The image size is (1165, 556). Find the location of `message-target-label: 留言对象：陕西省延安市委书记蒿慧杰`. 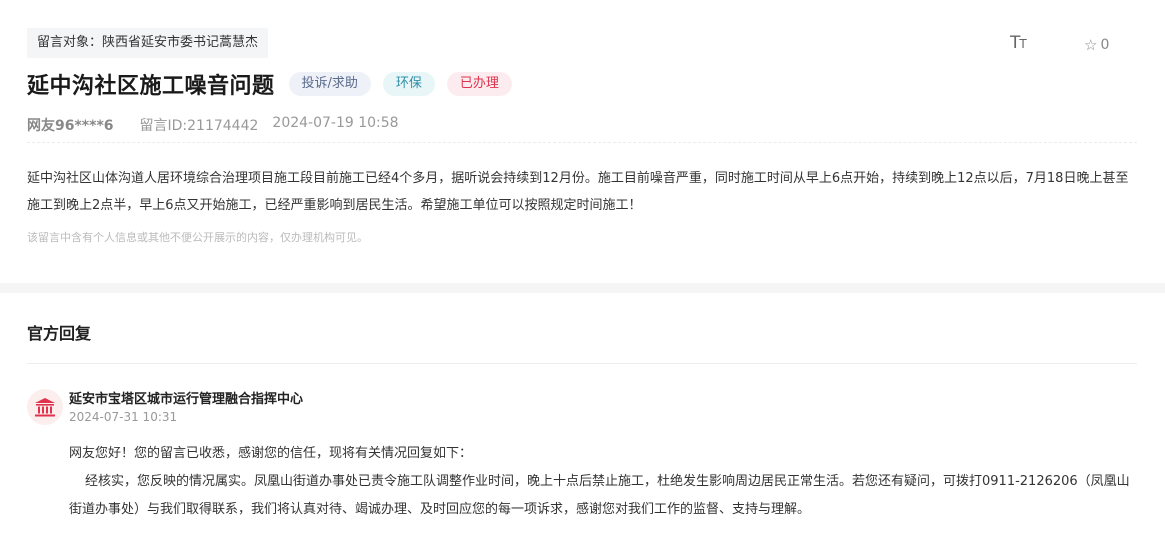

message-target-label: 留言对象：陕西省延安市委书记蒿慧杰 is located at coordinates (148, 43).